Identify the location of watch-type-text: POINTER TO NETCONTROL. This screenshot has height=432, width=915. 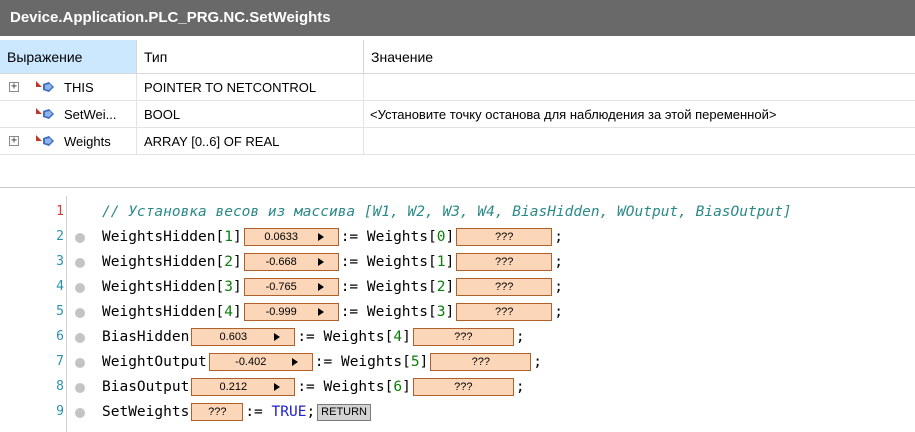
(250, 87).